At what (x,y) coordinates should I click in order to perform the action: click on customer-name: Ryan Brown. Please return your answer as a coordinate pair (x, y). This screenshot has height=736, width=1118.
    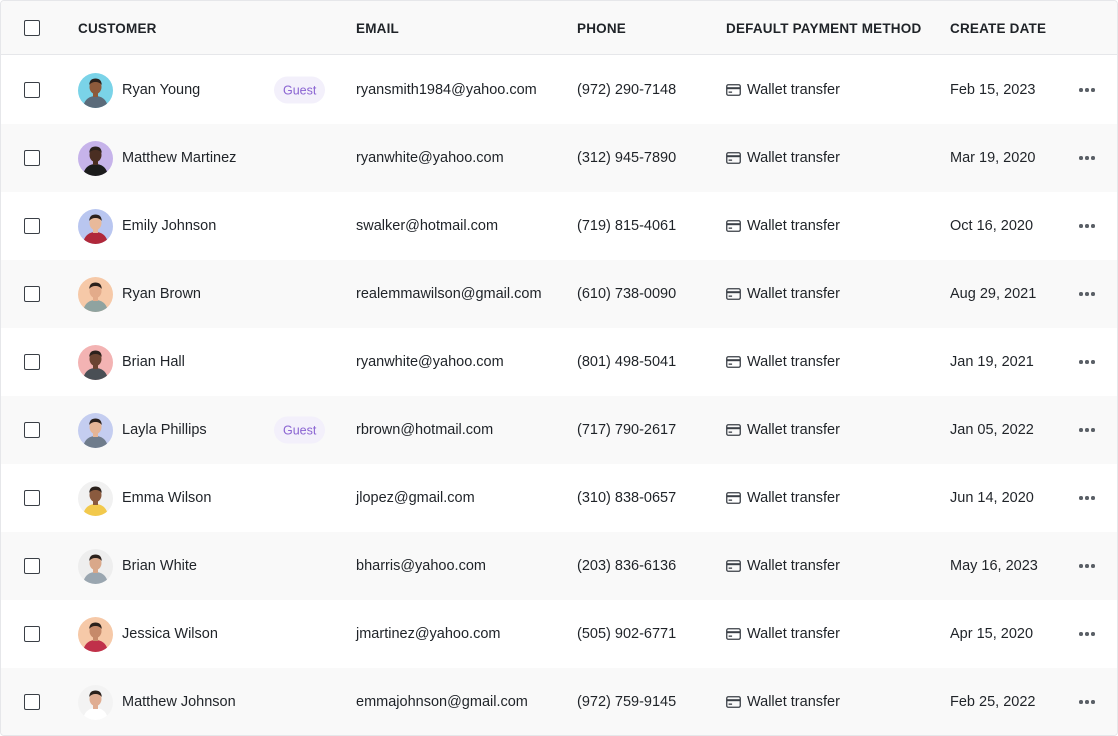
    Looking at the image, I should click on (187, 294).